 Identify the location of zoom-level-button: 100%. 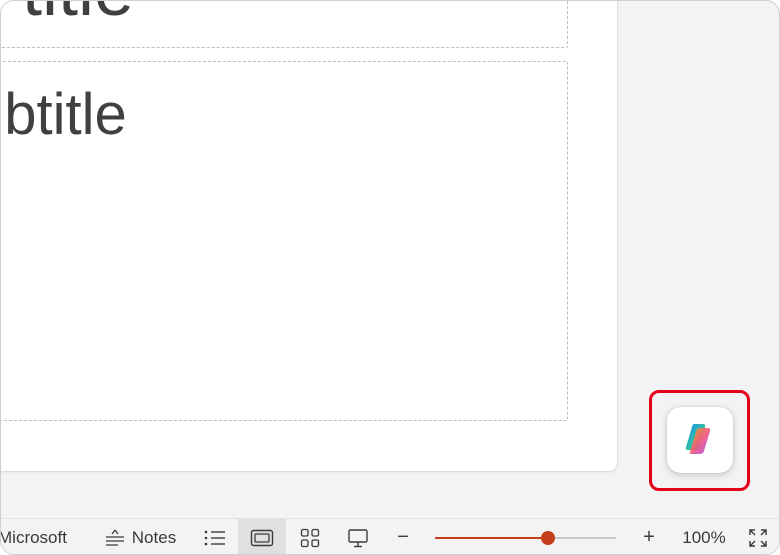
(704, 536).